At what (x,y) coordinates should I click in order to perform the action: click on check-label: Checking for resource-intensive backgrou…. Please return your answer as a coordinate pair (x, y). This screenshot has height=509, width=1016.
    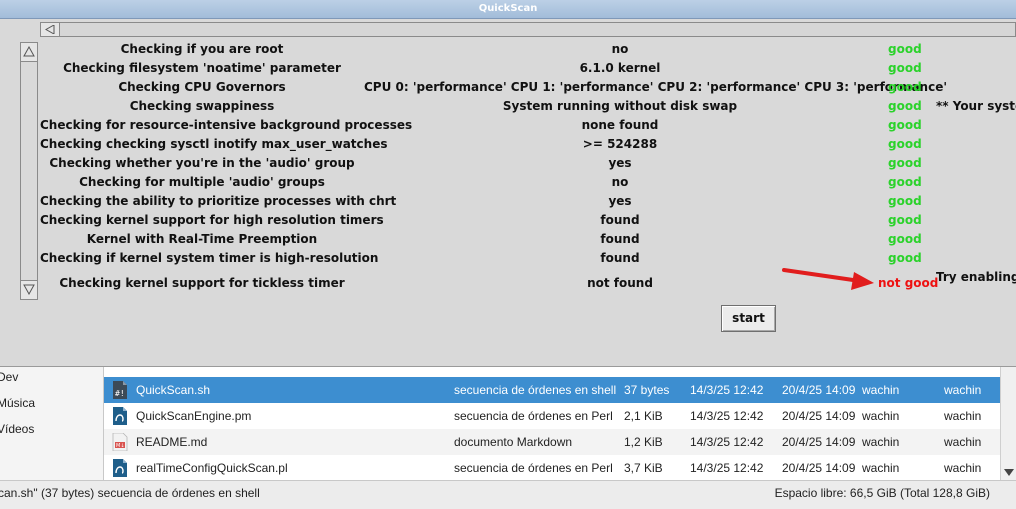
    Looking at the image, I should click on (226, 125).